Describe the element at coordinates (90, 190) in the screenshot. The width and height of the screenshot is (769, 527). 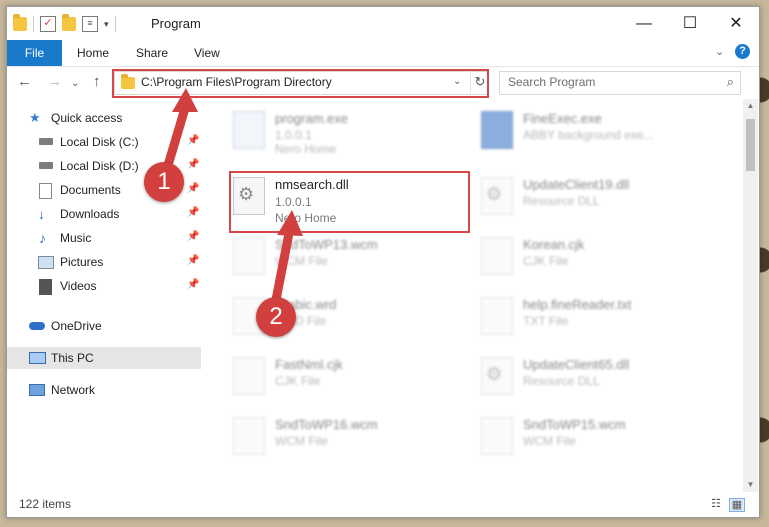
I see `sidebar-item-label: Documents` at that location.